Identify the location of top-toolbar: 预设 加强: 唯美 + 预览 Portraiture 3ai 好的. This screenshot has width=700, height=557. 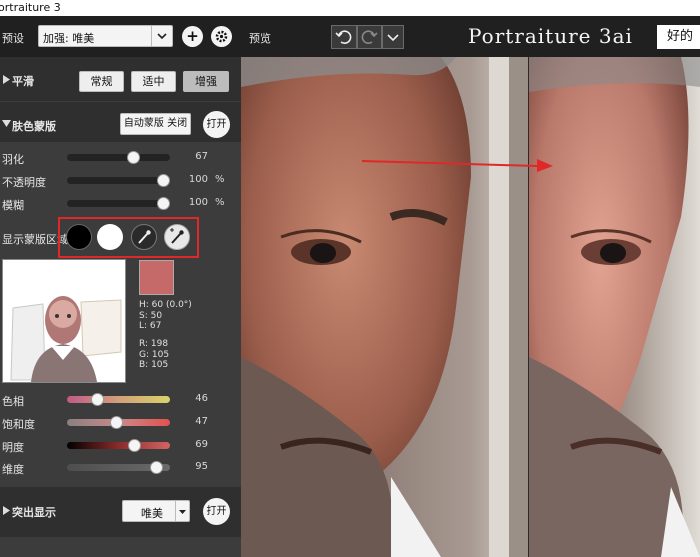
(350, 36).